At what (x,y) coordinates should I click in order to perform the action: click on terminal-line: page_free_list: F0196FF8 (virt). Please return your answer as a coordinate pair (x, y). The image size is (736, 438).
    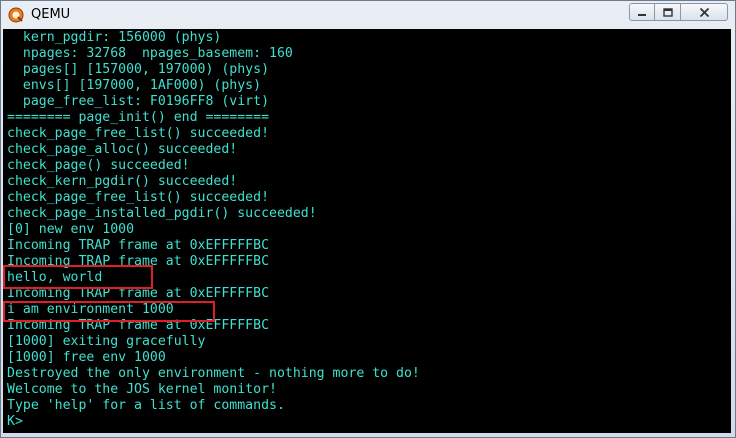
    Looking at the image, I should click on (138, 101).